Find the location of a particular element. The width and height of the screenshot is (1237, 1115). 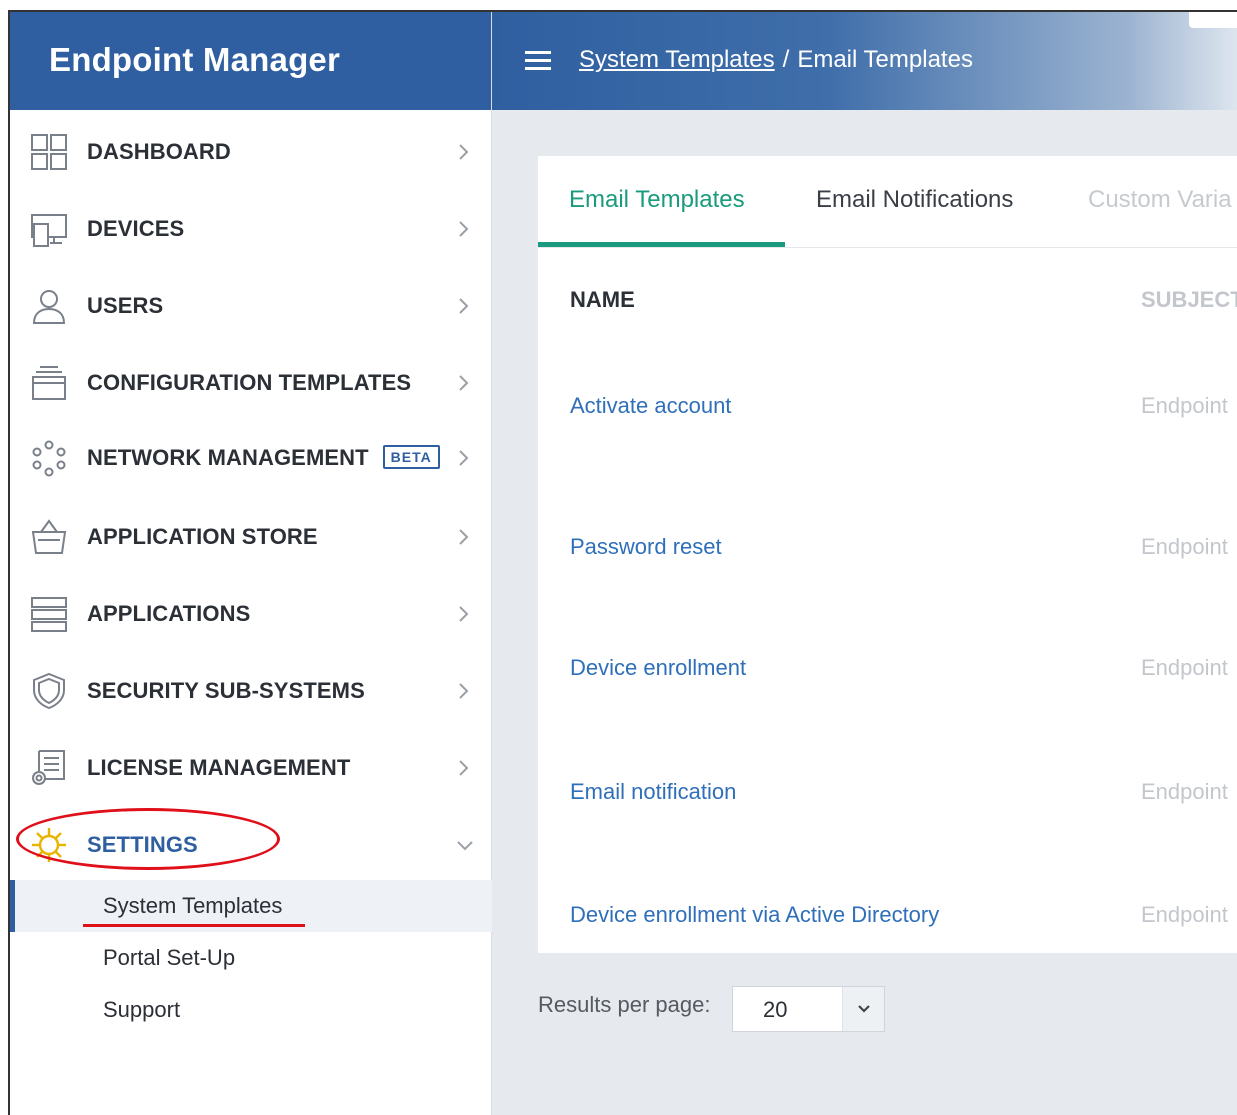

sidebar-item-application-store: APPLICATION STORE is located at coordinates (251, 537).